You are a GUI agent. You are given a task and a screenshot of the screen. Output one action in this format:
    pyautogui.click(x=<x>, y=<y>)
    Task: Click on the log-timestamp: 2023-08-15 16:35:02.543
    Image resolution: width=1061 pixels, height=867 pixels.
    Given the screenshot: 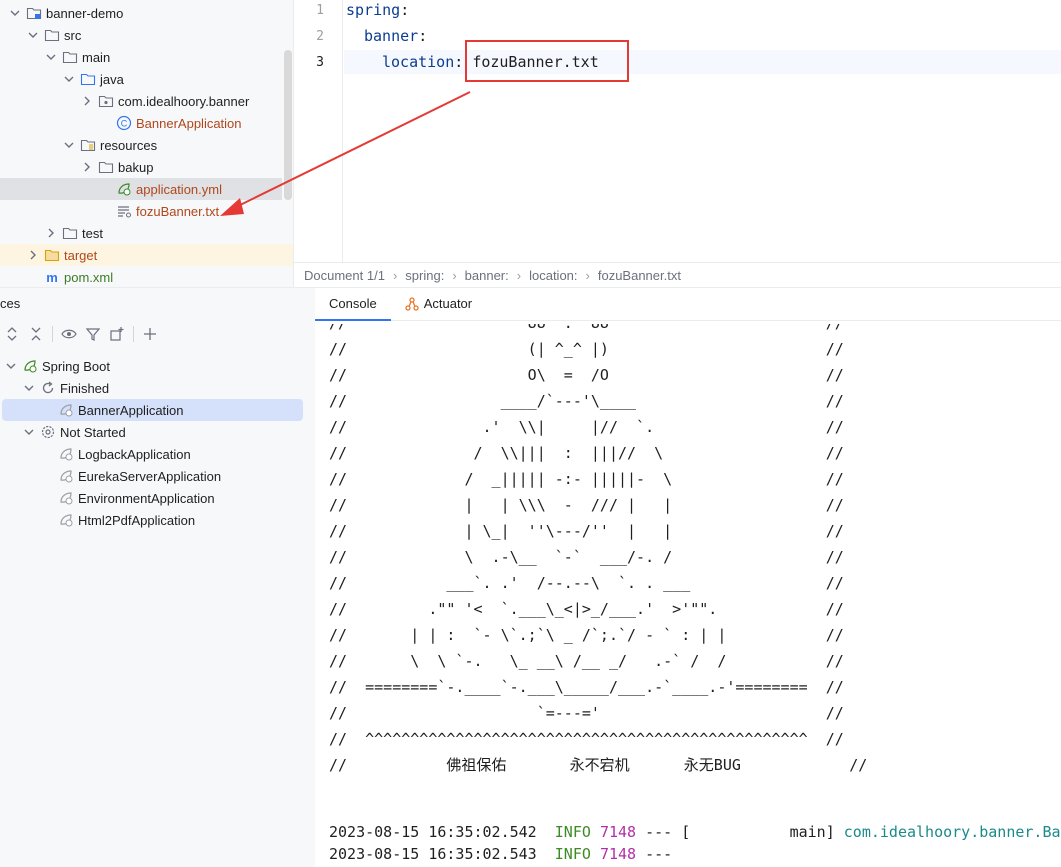 What is the action you would take?
    pyautogui.click(x=433, y=854)
    